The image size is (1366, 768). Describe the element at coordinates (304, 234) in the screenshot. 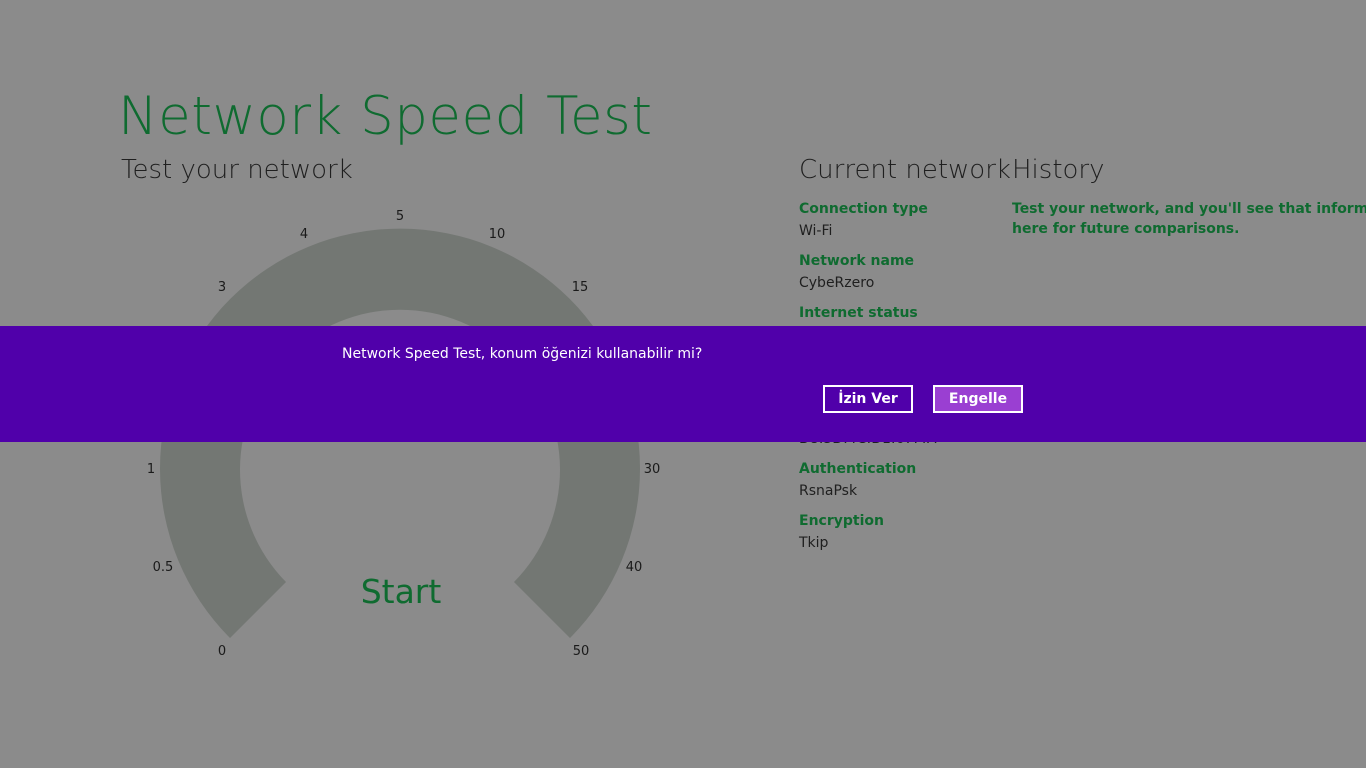

I see `gauge-tick-4: 4` at that location.